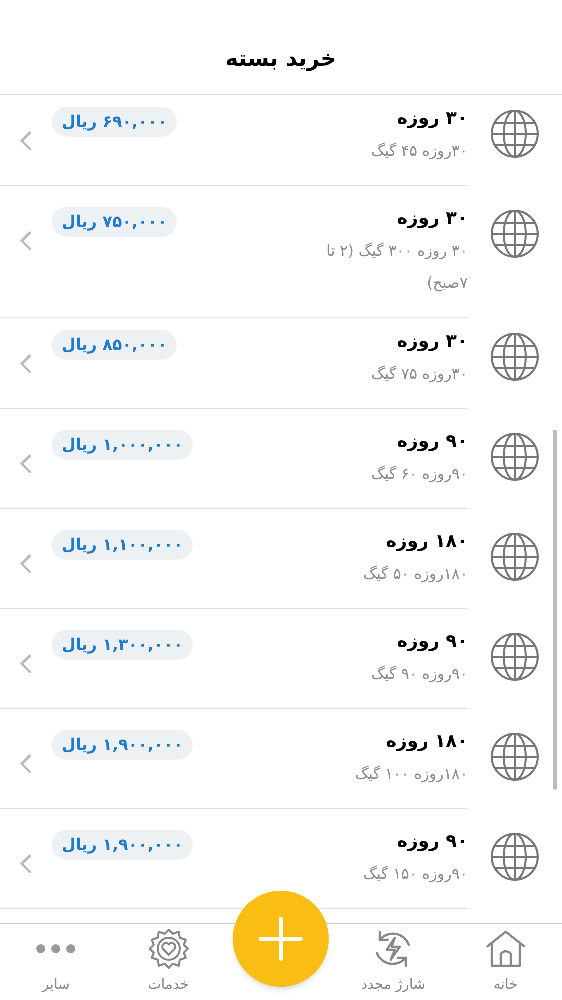 This screenshot has height=1000, width=562. What do you see at coordinates (123, 645) in the screenshot?
I see `price-tag: ۱,۳۰۰,۰۰۰ ریال` at bounding box center [123, 645].